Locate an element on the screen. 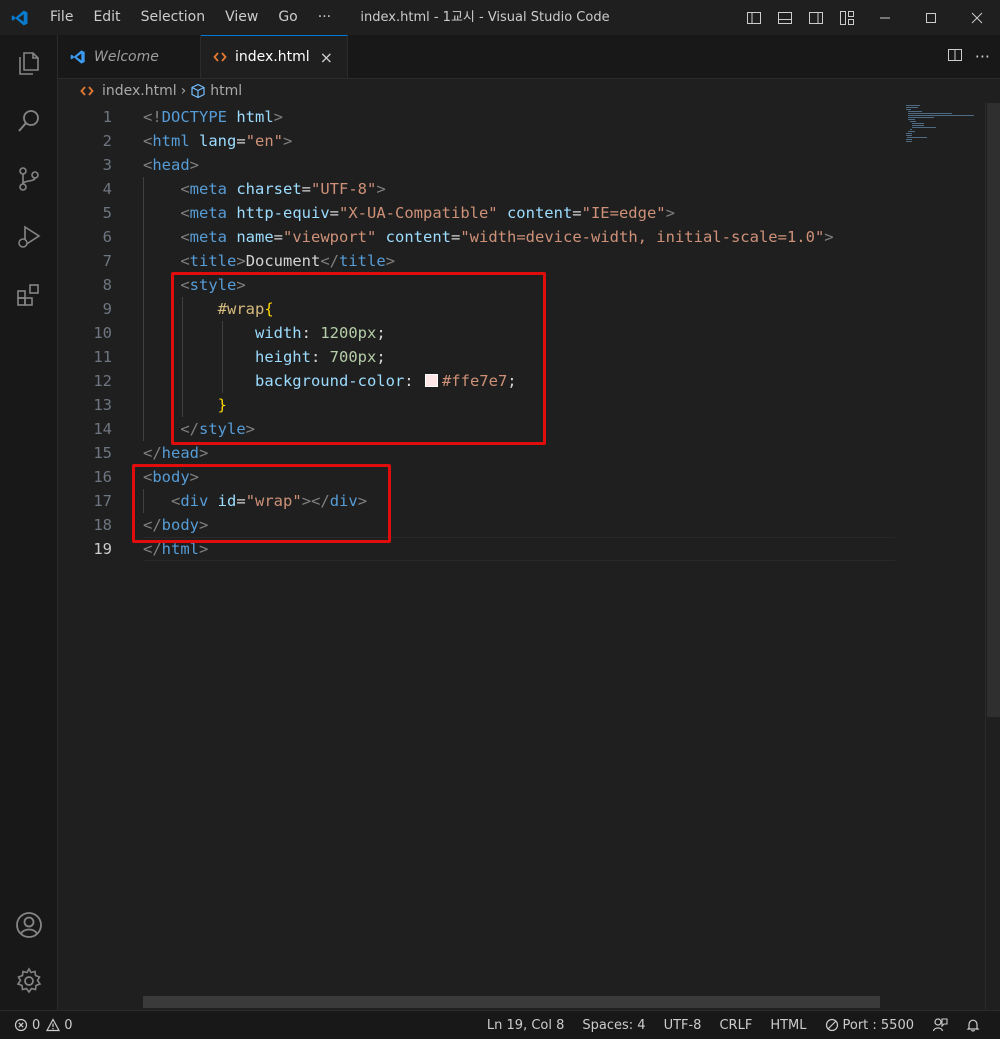 This screenshot has height=1039, width=1000. toggle-panel-icon is located at coordinates (784, 17).